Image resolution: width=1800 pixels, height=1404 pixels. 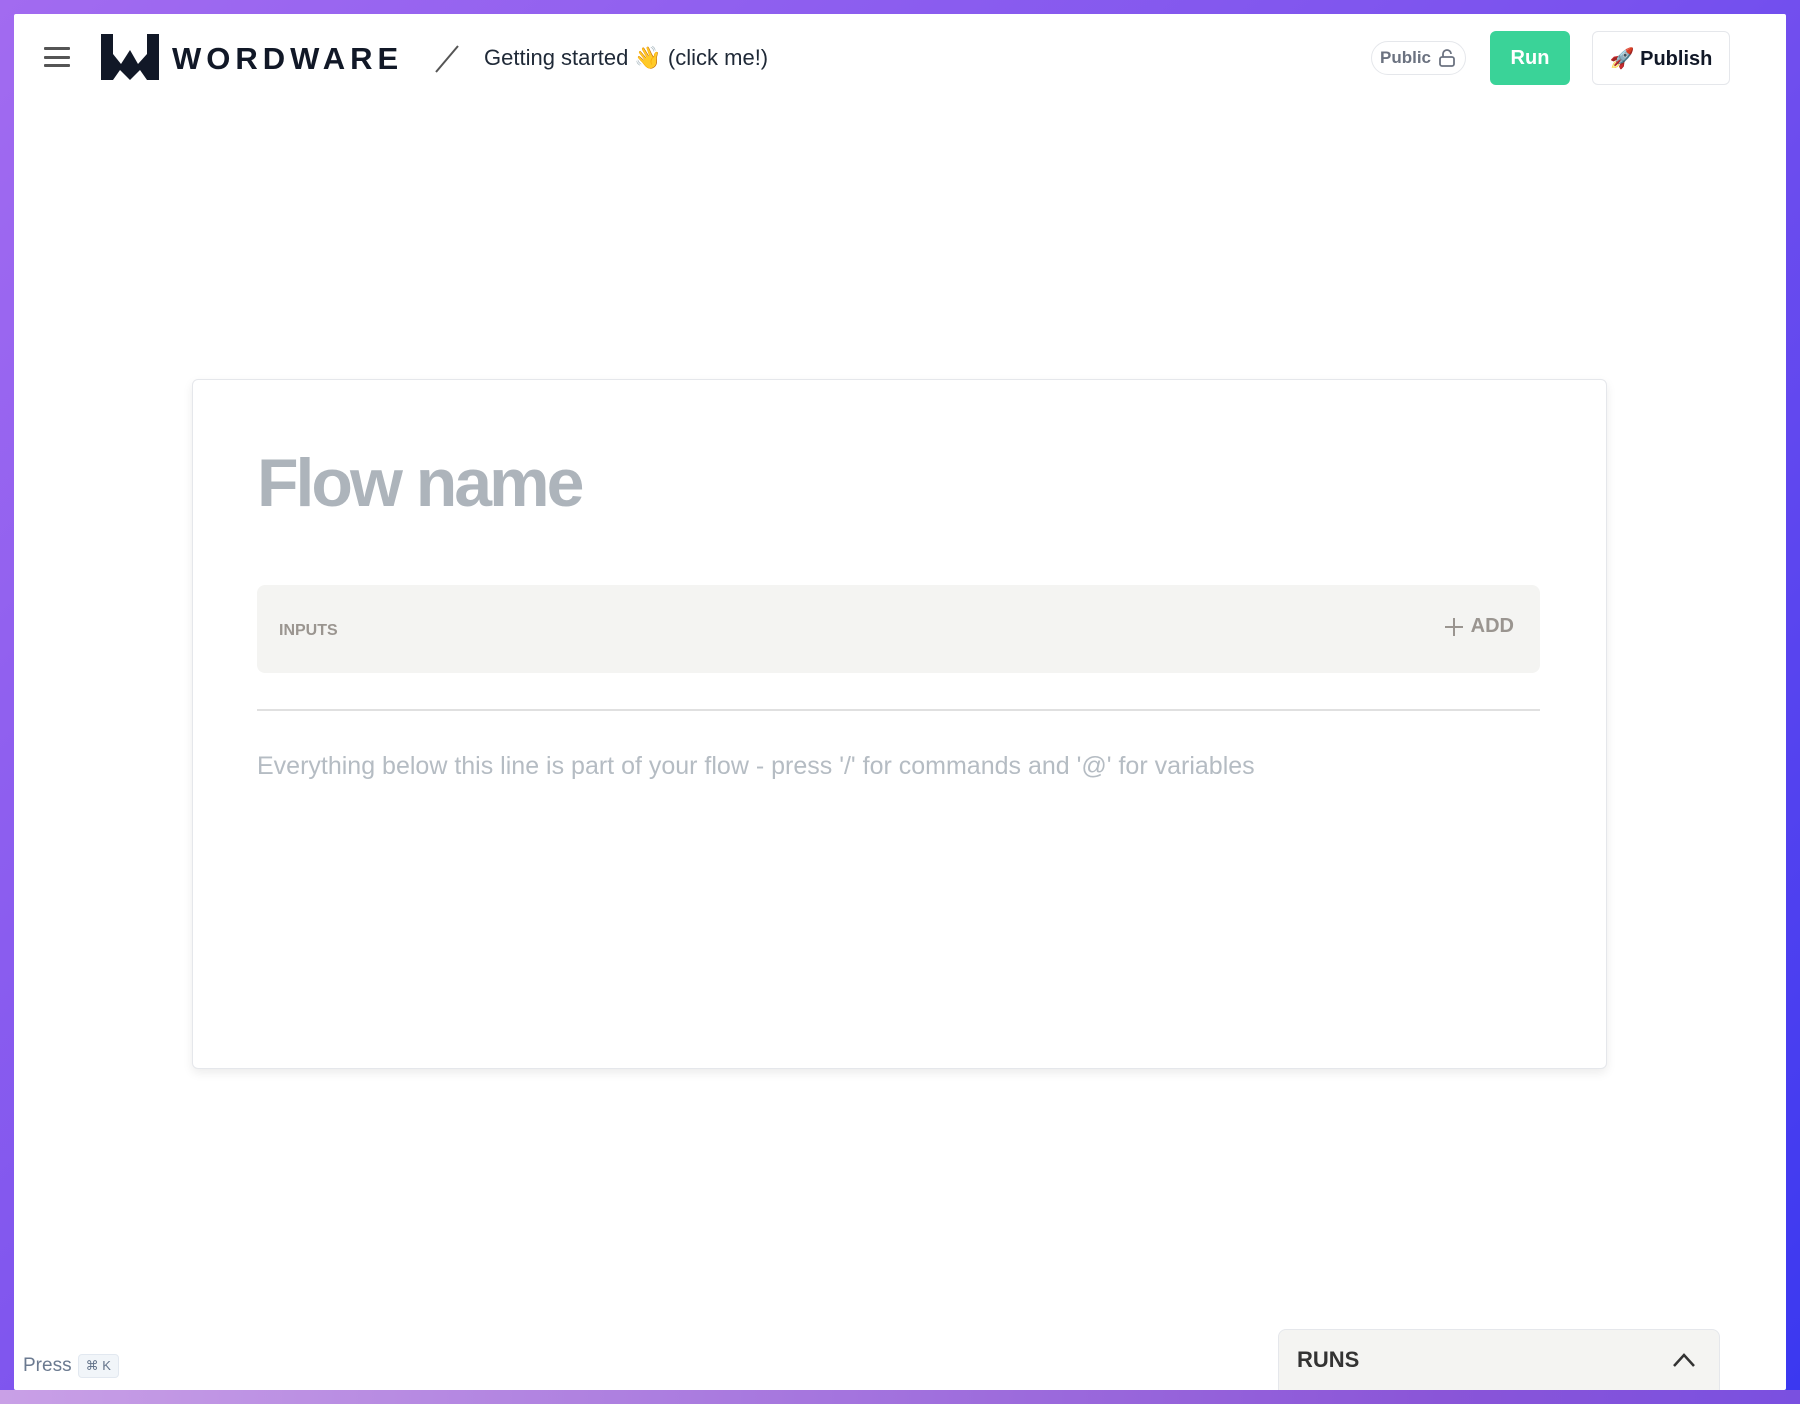 I want to click on add-input-button: ADD, so click(x=1478, y=626).